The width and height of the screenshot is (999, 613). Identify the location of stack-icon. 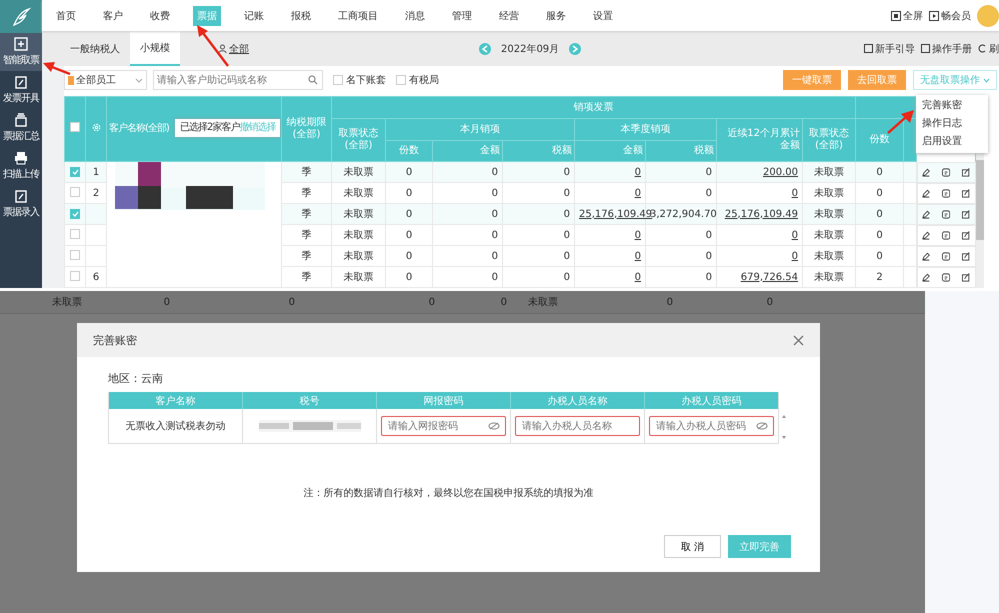
(21, 120).